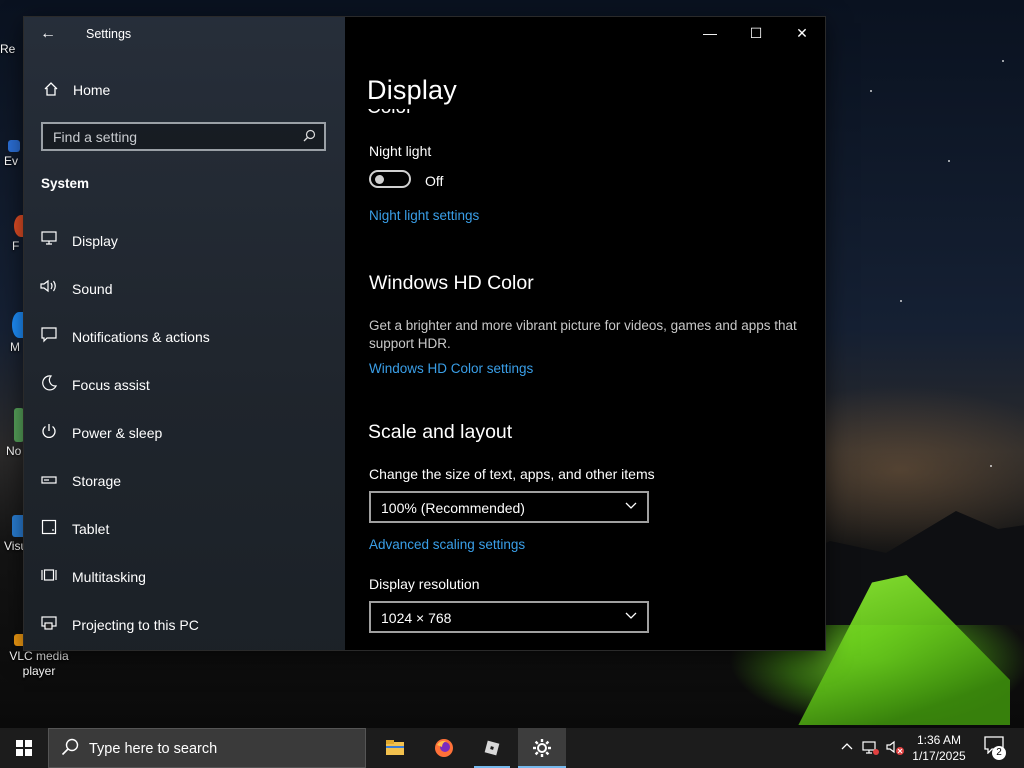 Image resolution: width=1024 pixels, height=768 pixels. Describe the element at coordinates (184, 433) in the screenshot. I see `sidebar-item-power-sleep: Power & sleep` at that location.